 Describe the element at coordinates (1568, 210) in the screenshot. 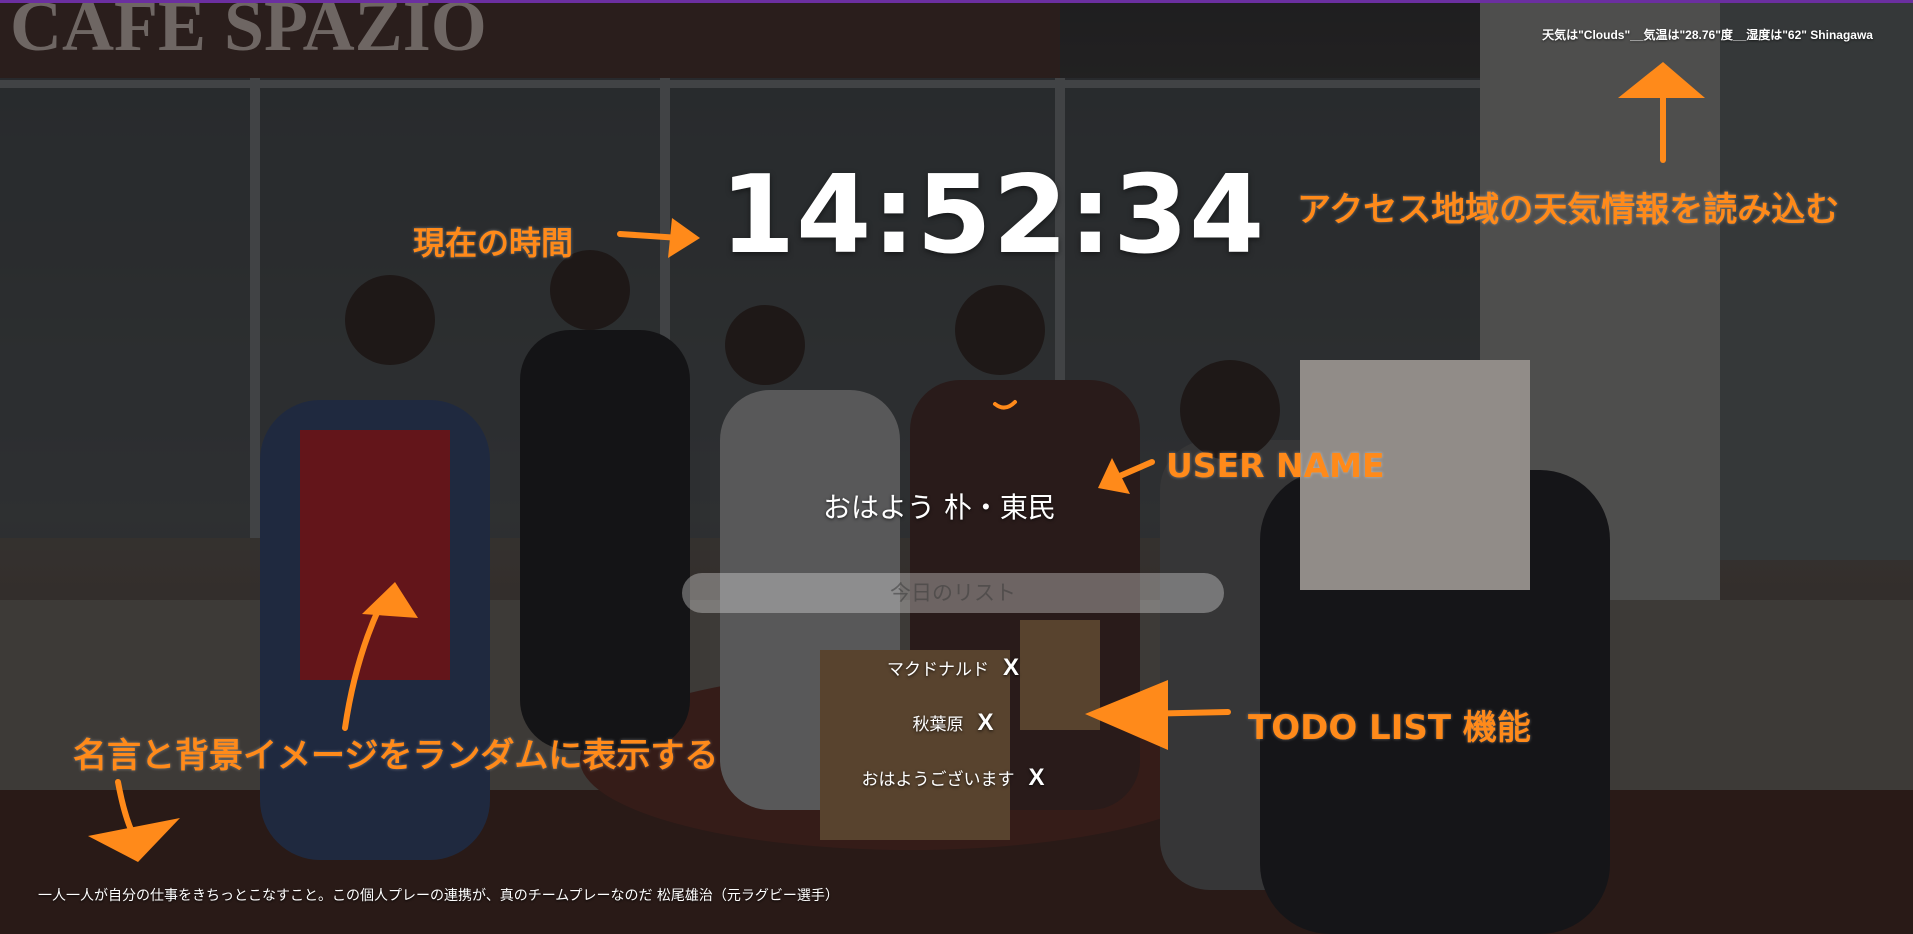

I see `annotation-weather-label: アクセス地域の天気情報を読み込む` at that location.